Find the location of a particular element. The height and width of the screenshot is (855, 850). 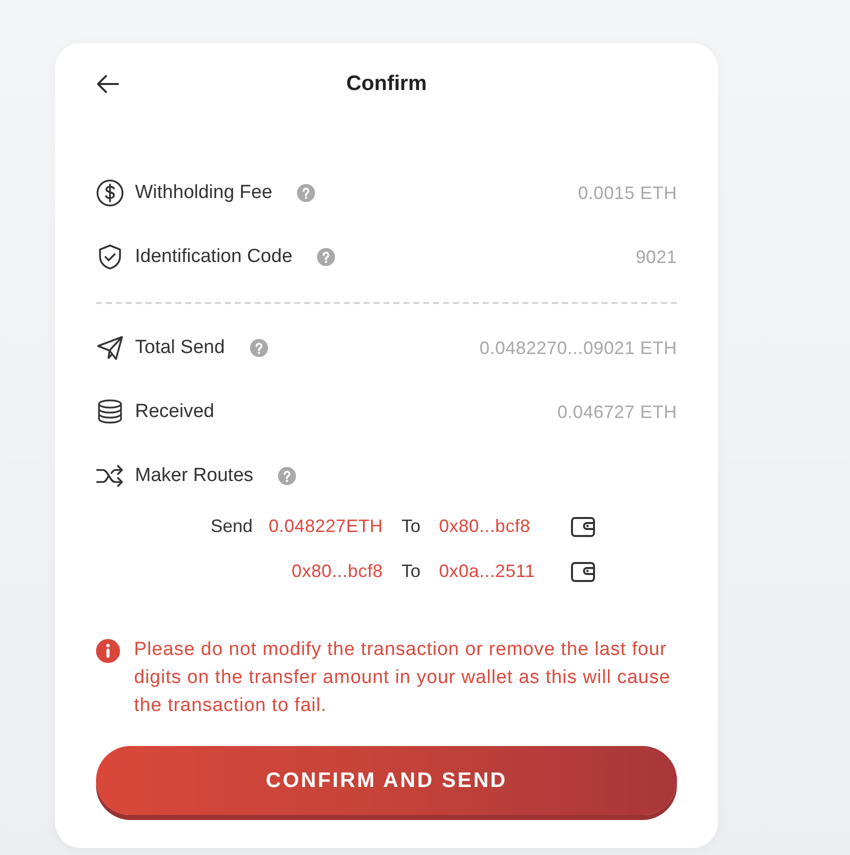

dollar-icon is located at coordinates (110, 193).